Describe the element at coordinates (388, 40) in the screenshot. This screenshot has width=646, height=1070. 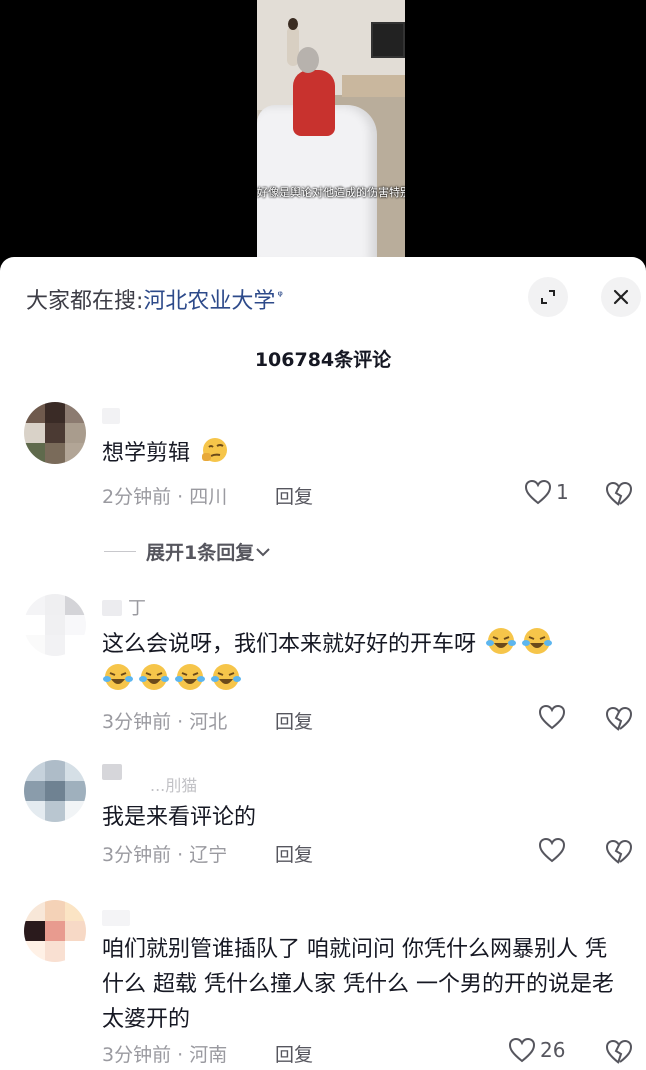
I see `tv-in-video` at that location.